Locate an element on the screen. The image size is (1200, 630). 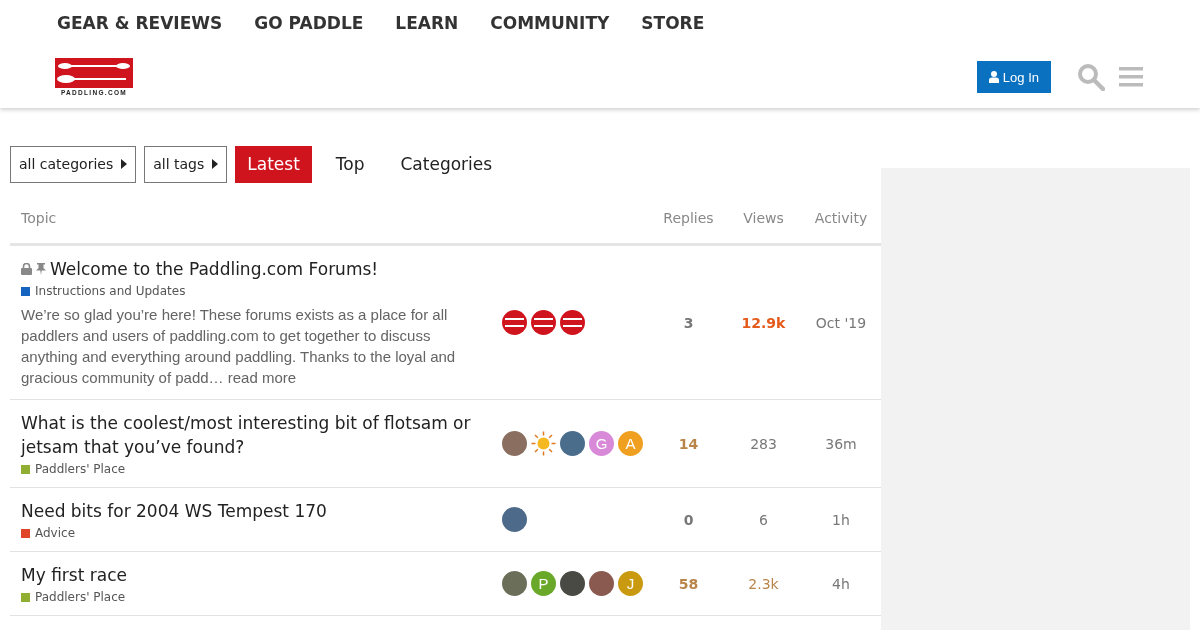
activity-time: 4h is located at coordinates (841, 583).